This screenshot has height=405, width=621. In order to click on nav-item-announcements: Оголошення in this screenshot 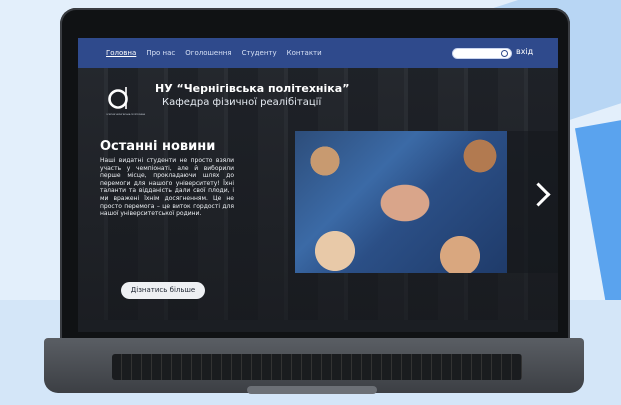, I will do `click(208, 53)`.